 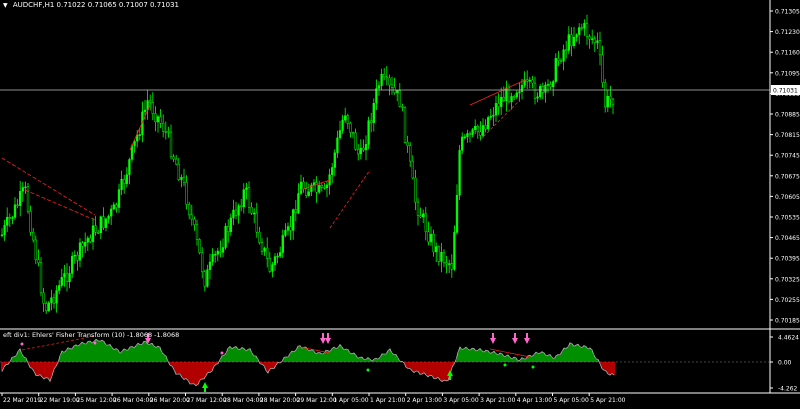 I want to click on time-tick-label: 28 Mar 20:00, so click(x=280, y=400).